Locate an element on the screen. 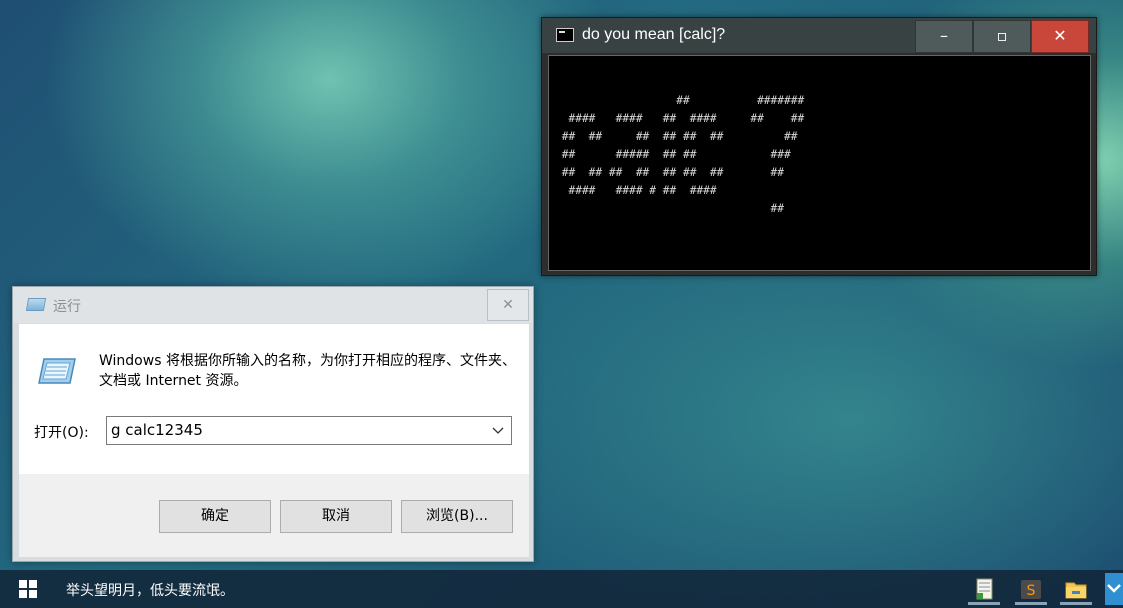 Image resolution: width=1123 pixels, height=608 pixels. taskbar-text: 举头望明月，低头要流氓。 is located at coordinates (150, 591).